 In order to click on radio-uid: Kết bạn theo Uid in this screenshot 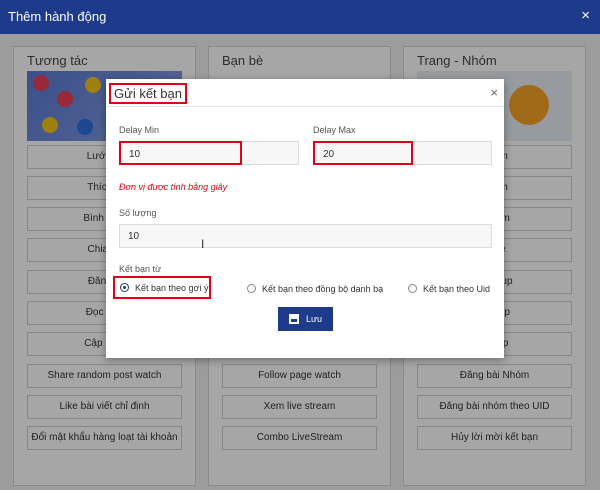, I will do `click(449, 288)`.